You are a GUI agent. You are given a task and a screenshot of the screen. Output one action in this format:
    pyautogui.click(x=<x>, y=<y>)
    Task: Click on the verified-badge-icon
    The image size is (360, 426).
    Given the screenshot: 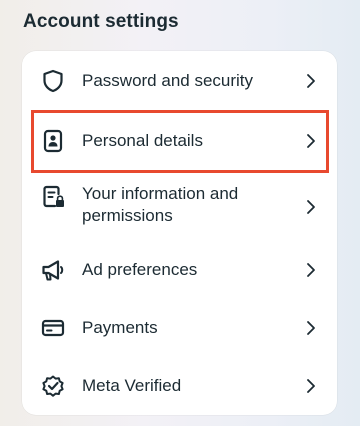 What is the action you would take?
    pyautogui.click(x=53, y=386)
    